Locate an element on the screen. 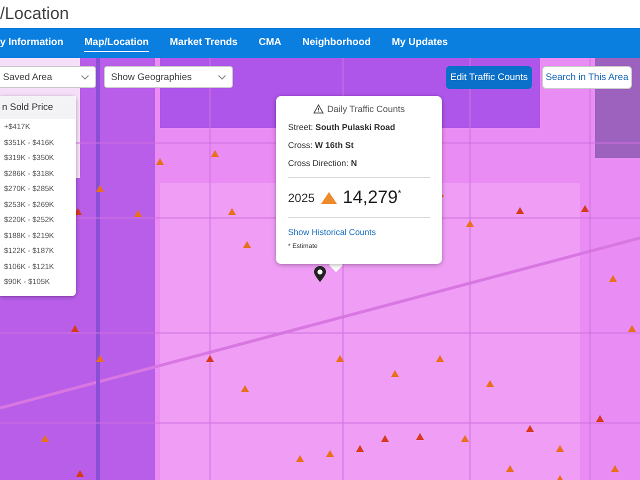 Image resolution: width=640 pixels, height=480 pixels. warning-icon is located at coordinates (318, 109).